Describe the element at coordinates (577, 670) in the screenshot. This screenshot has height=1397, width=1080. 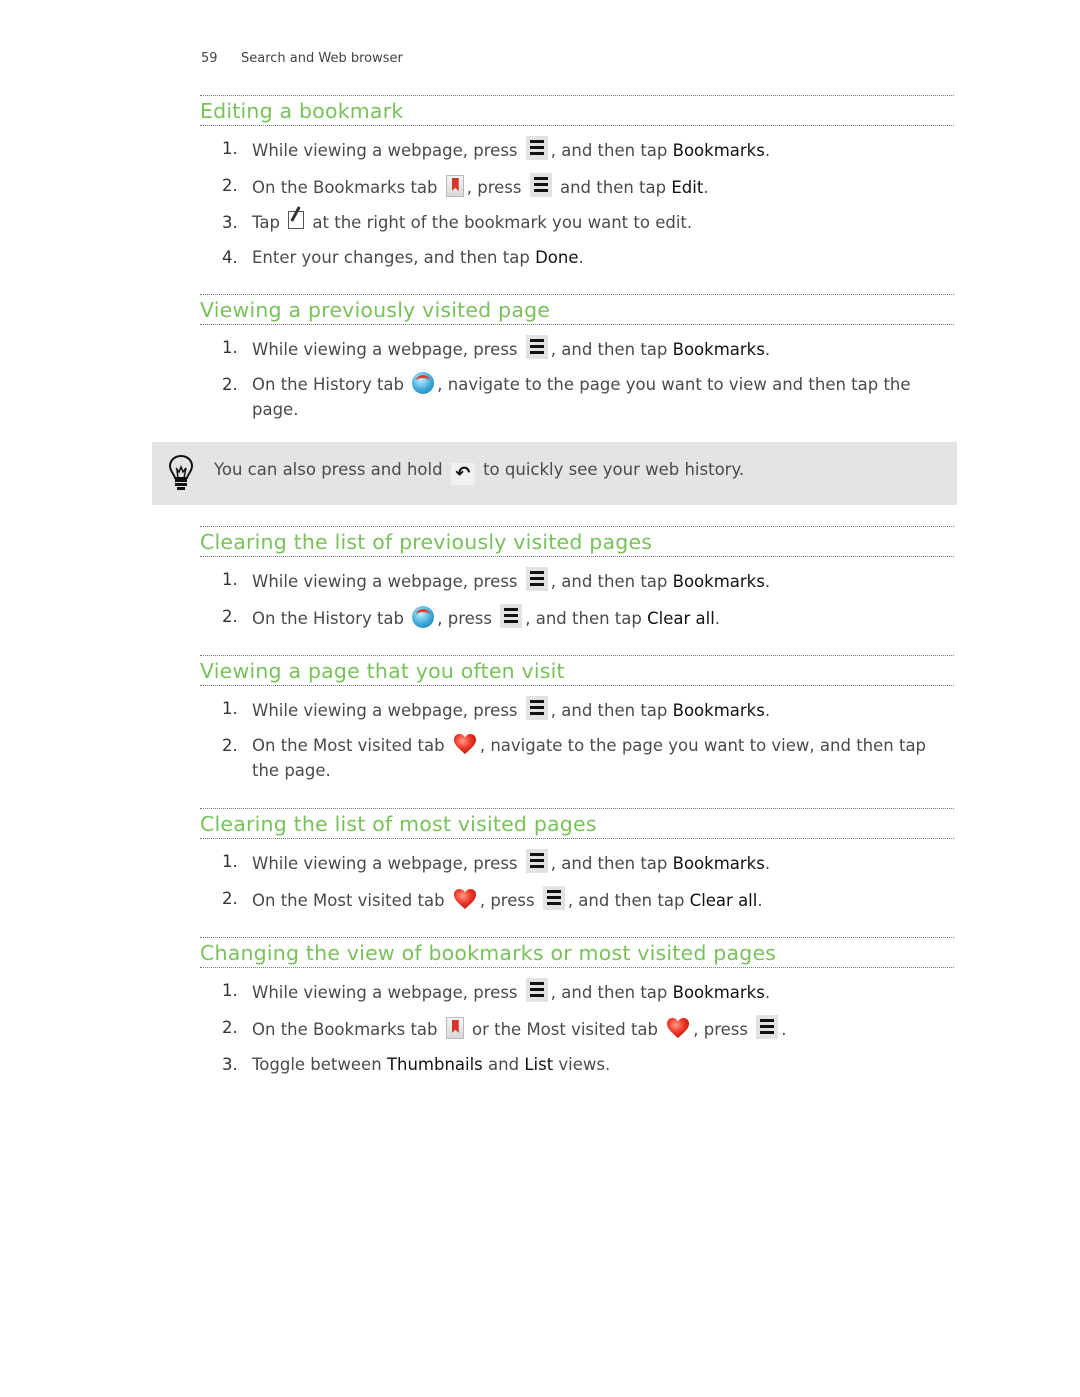
I see `section-title: Viewing a page that you often visit` at that location.